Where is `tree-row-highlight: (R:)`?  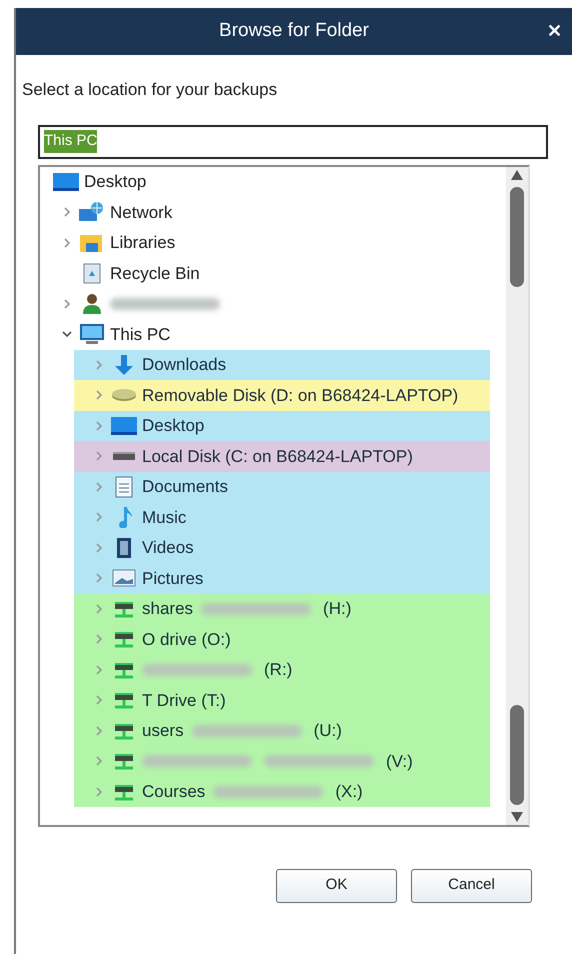
tree-row-highlight: (R:) is located at coordinates (282, 669).